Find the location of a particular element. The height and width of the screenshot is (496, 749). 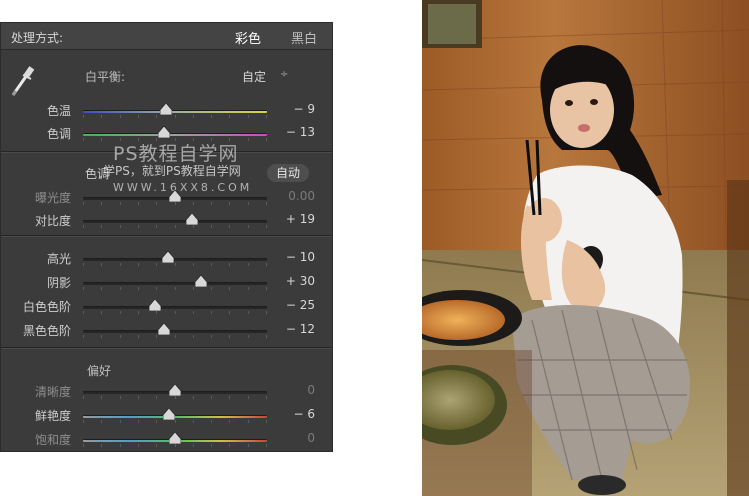

treatment-color-option: 彩色 is located at coordinates (248, 37).